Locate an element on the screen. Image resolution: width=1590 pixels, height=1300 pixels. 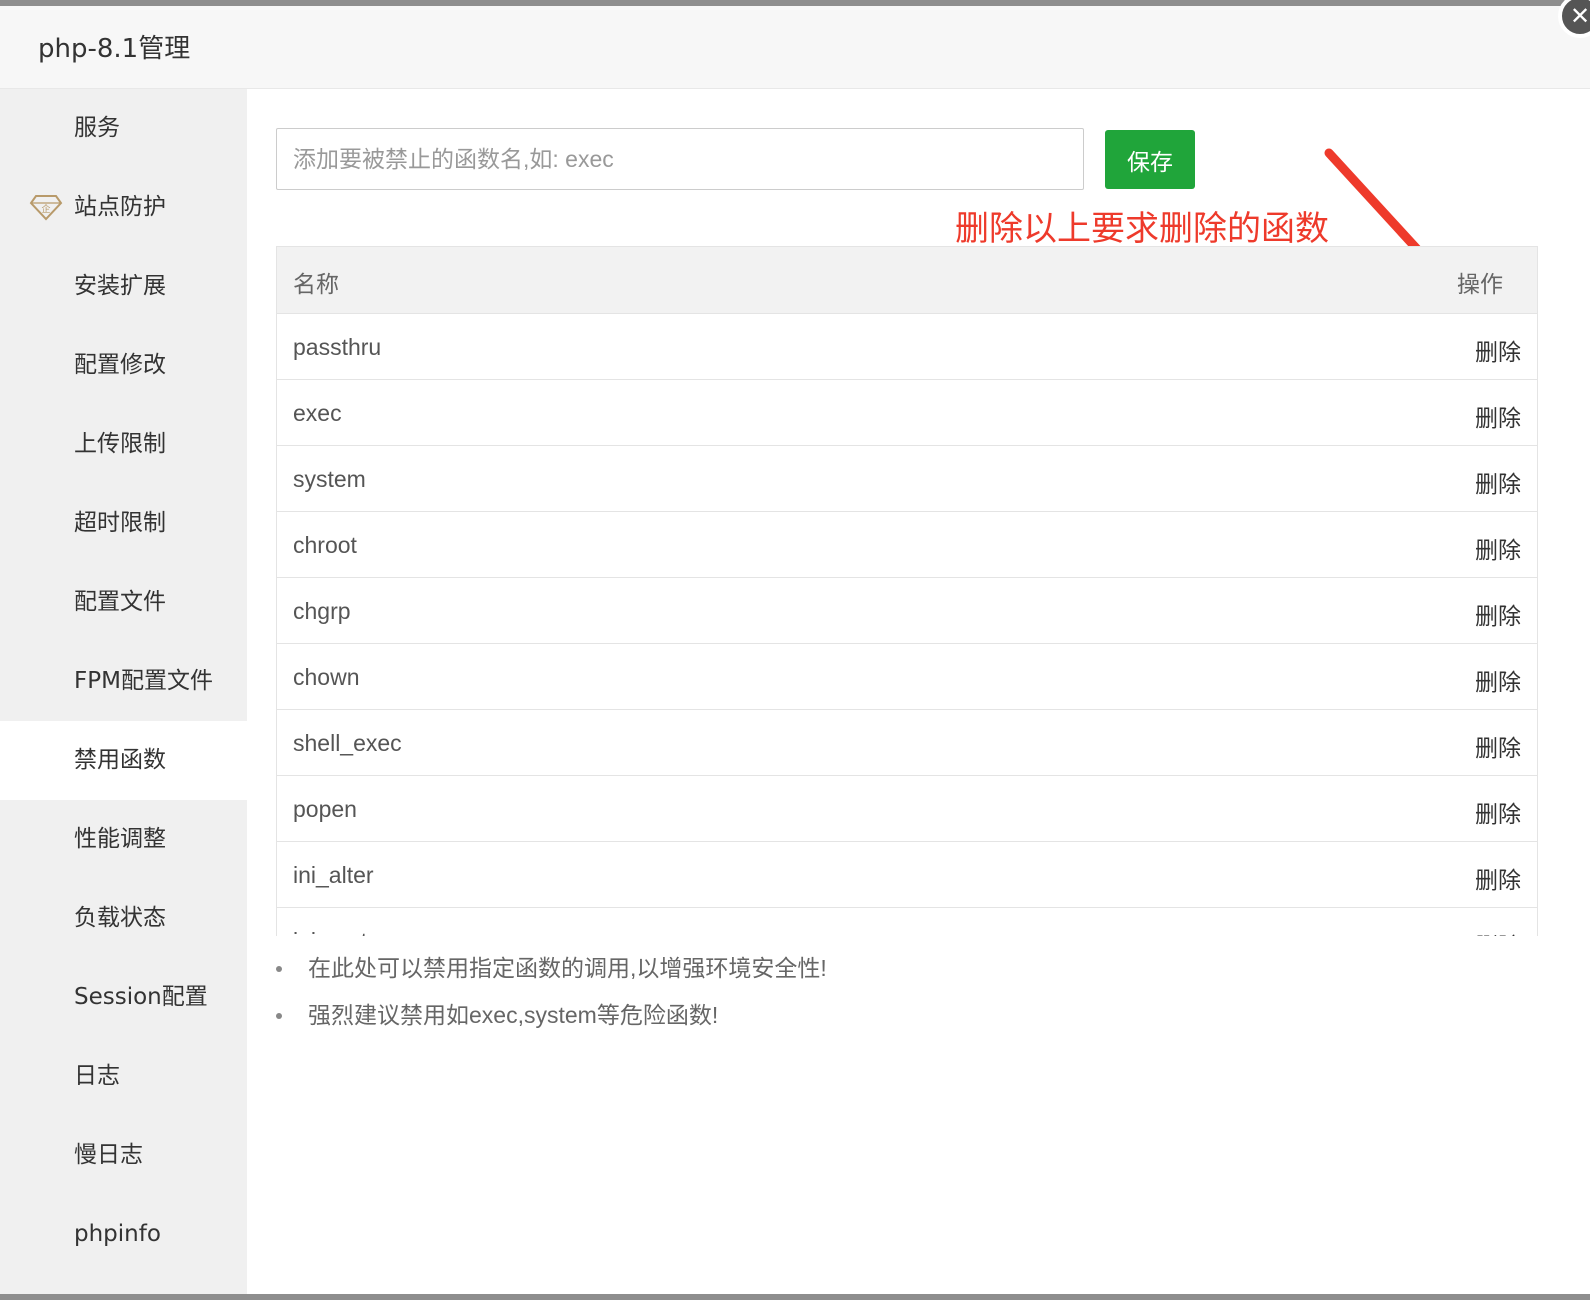
sidebar-item-config-edit: 配置修改 is located at coordinates (123, 365).